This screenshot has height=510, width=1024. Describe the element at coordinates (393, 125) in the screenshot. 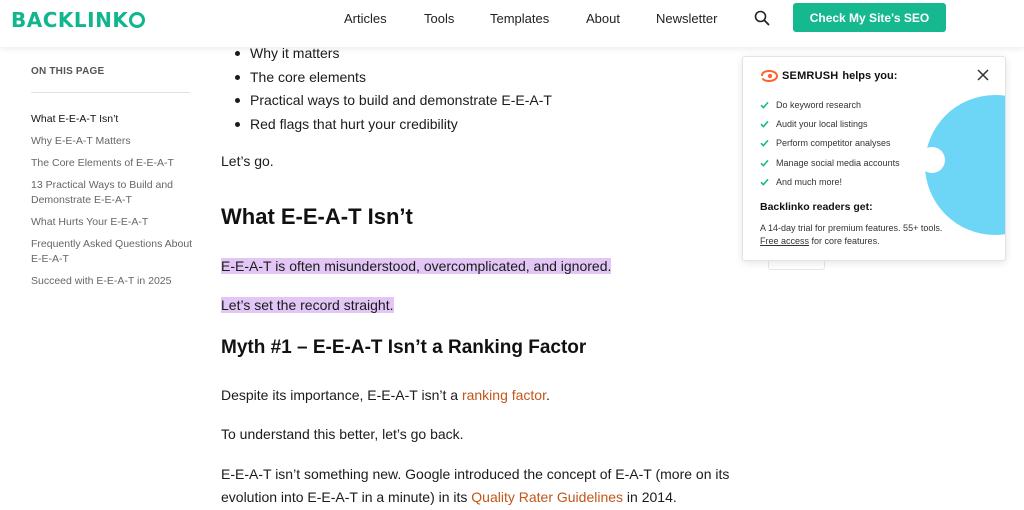

I see `bullet-item: Red flags that hurt your credibility` at that location.